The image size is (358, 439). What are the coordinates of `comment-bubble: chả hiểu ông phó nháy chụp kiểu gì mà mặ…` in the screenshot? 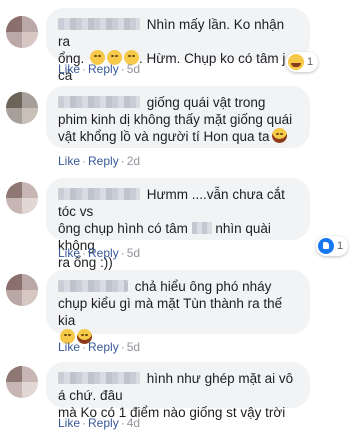 It's located at (178, 307).